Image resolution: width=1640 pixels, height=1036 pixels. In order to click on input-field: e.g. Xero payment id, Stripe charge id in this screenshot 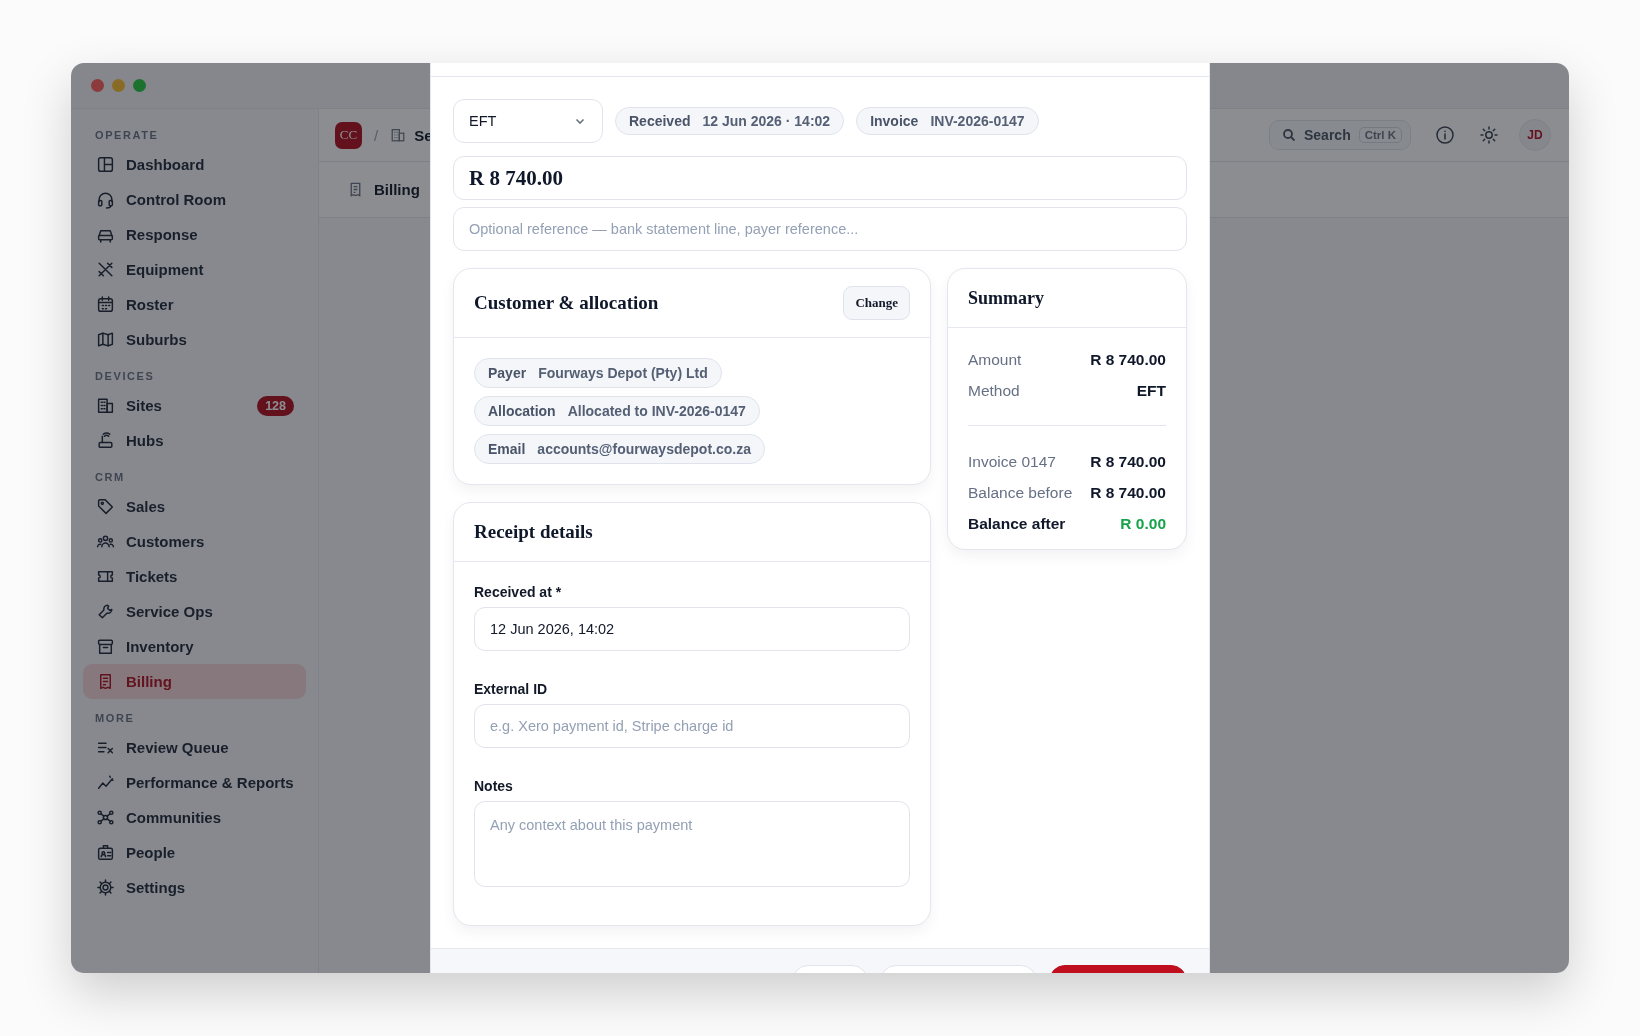, I will do `click(692, 726)`.